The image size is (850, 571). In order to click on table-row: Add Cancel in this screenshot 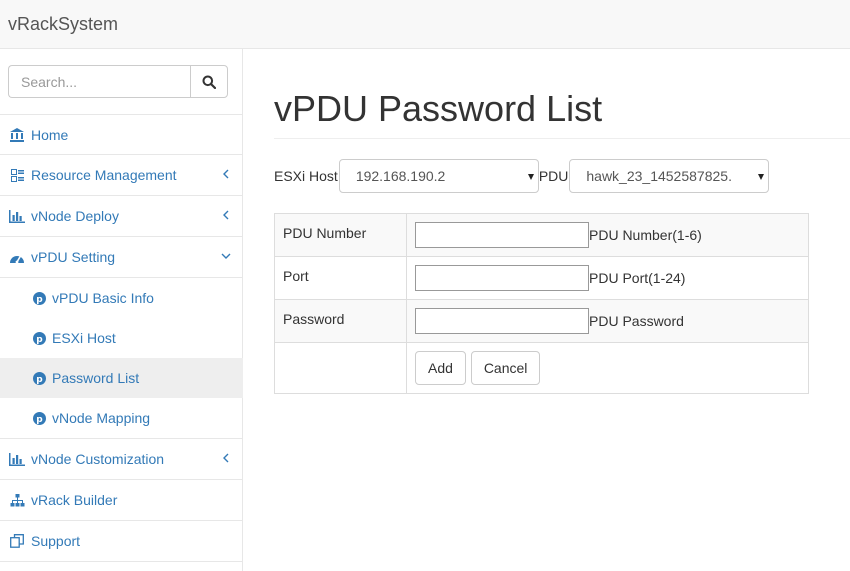, I will do `click(541, 368)`.